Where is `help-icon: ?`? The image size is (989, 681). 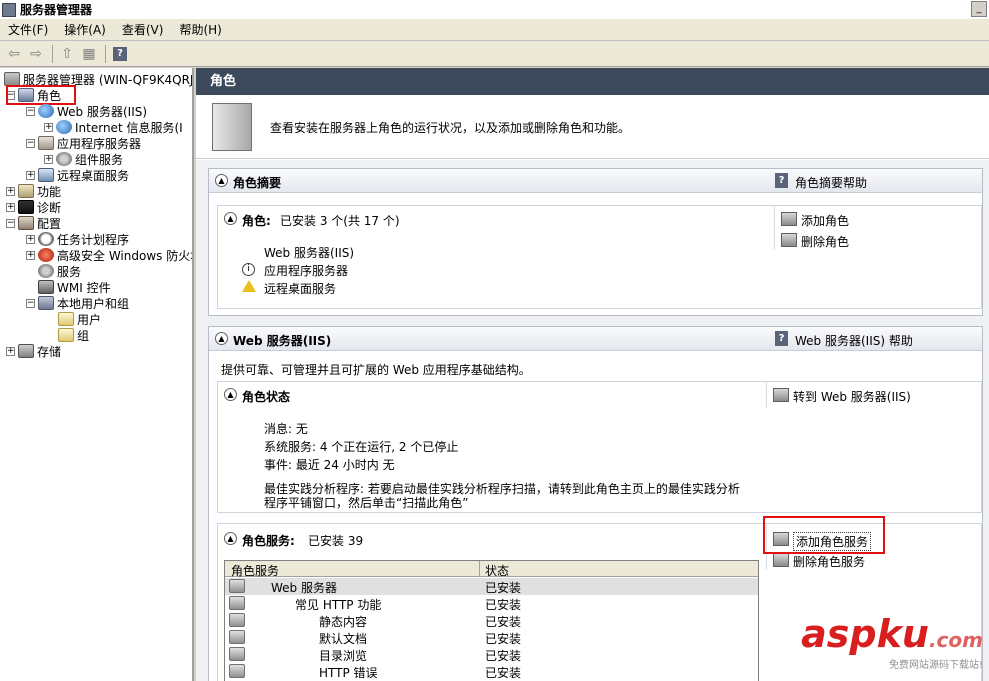
help-icon: ? is located at coordinates (781, 180).